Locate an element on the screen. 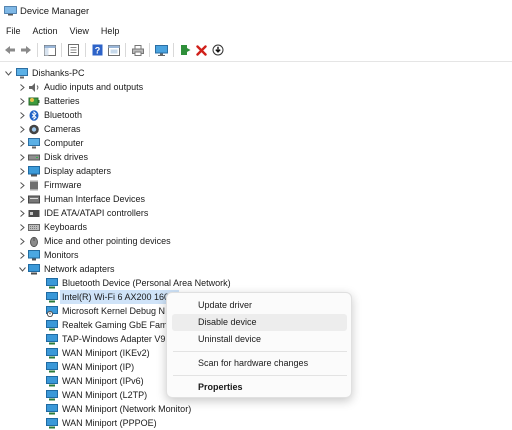 The width and height of the screenshot is (512, 430). tree-root: Dishanks-PC is located at coordinates (44, 73).